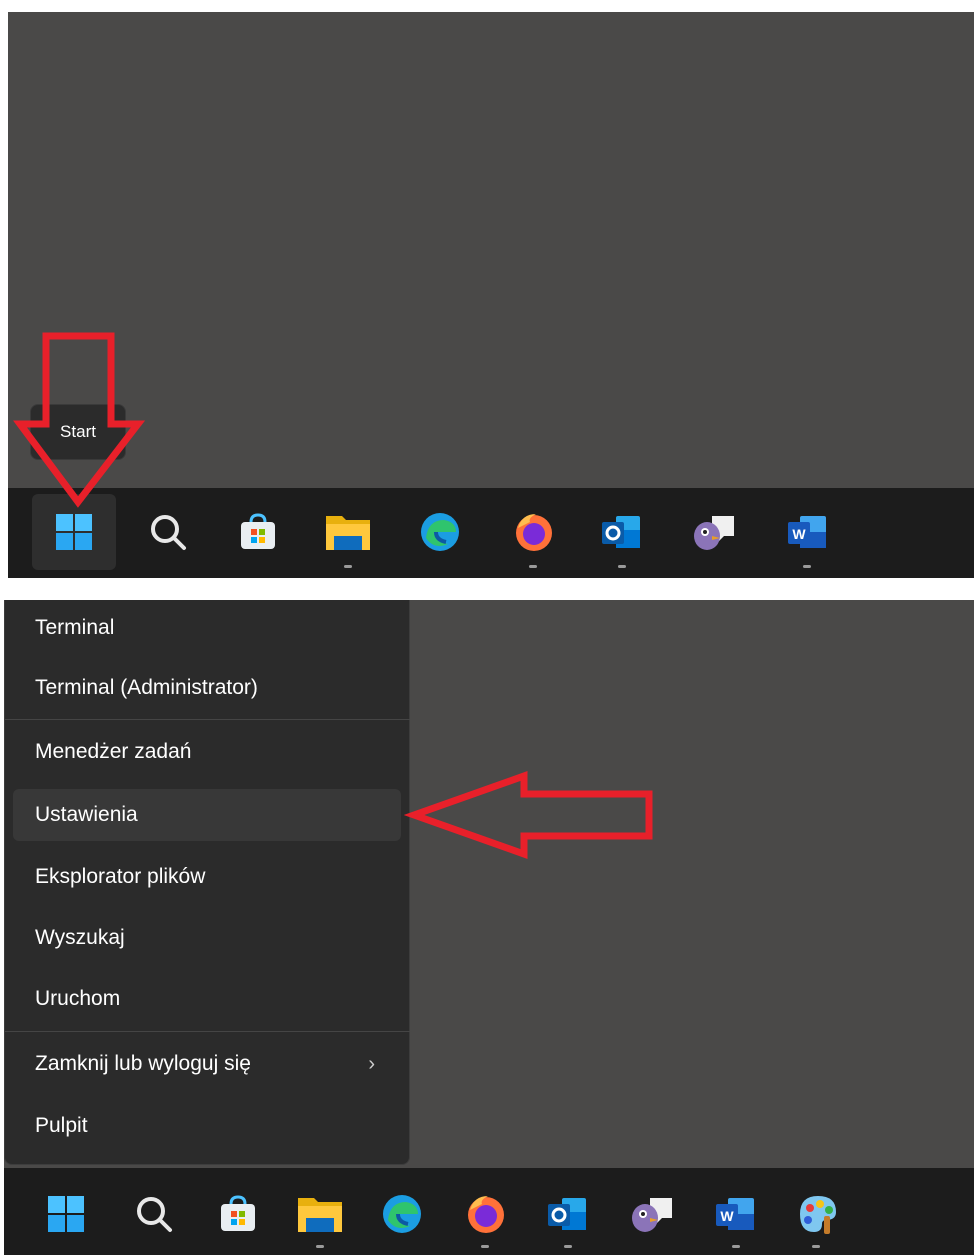 Image resolution: width=974 pixels, height=1255 pixels. Describe the element at coordinates (207, 752) in the screenshot. I see `menu-item-task-manager: Menedżer zadań` at that location.